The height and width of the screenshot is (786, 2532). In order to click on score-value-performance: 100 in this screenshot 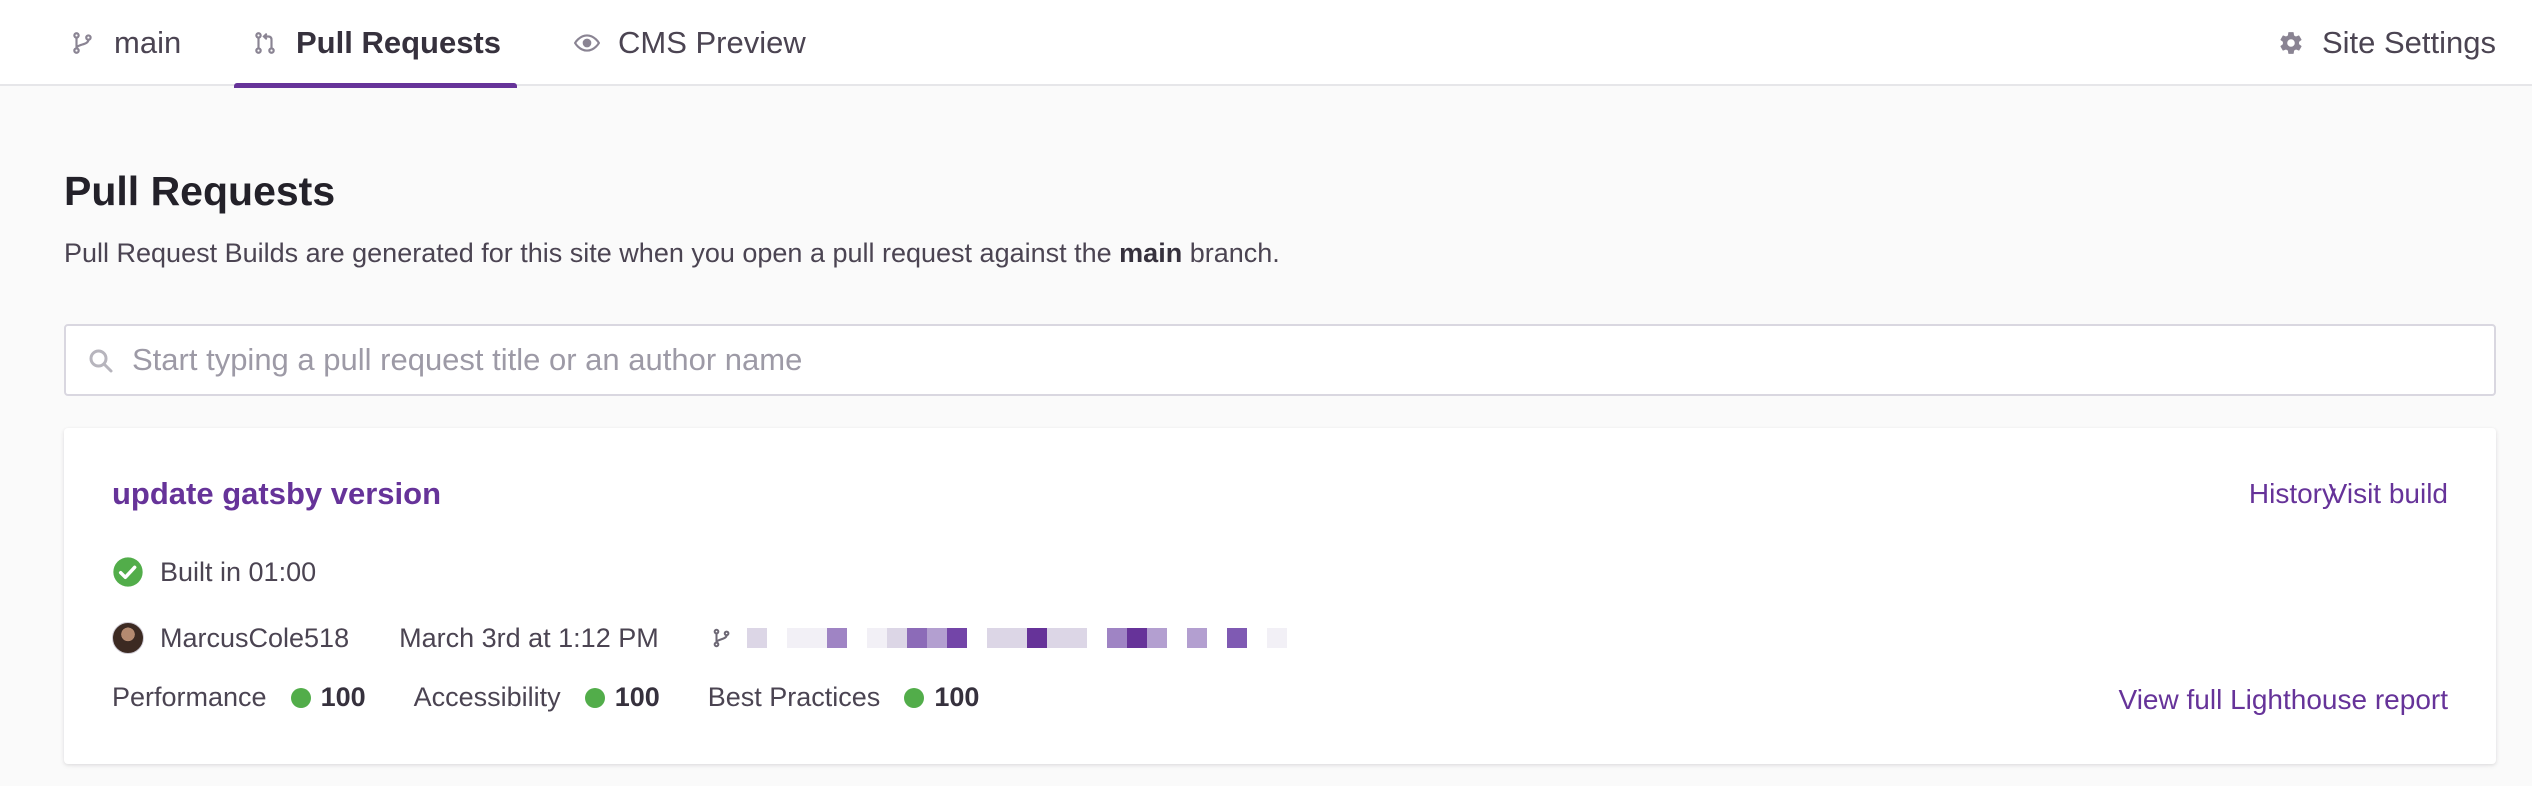, I will do `click(343, 697)`.